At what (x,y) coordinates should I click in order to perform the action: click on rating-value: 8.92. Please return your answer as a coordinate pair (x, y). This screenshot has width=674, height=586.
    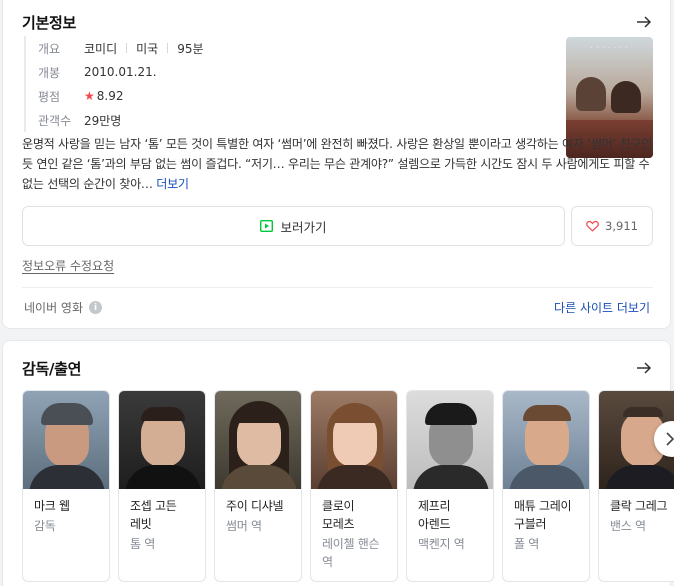
    Looking at the image, I should click on (110, 96).